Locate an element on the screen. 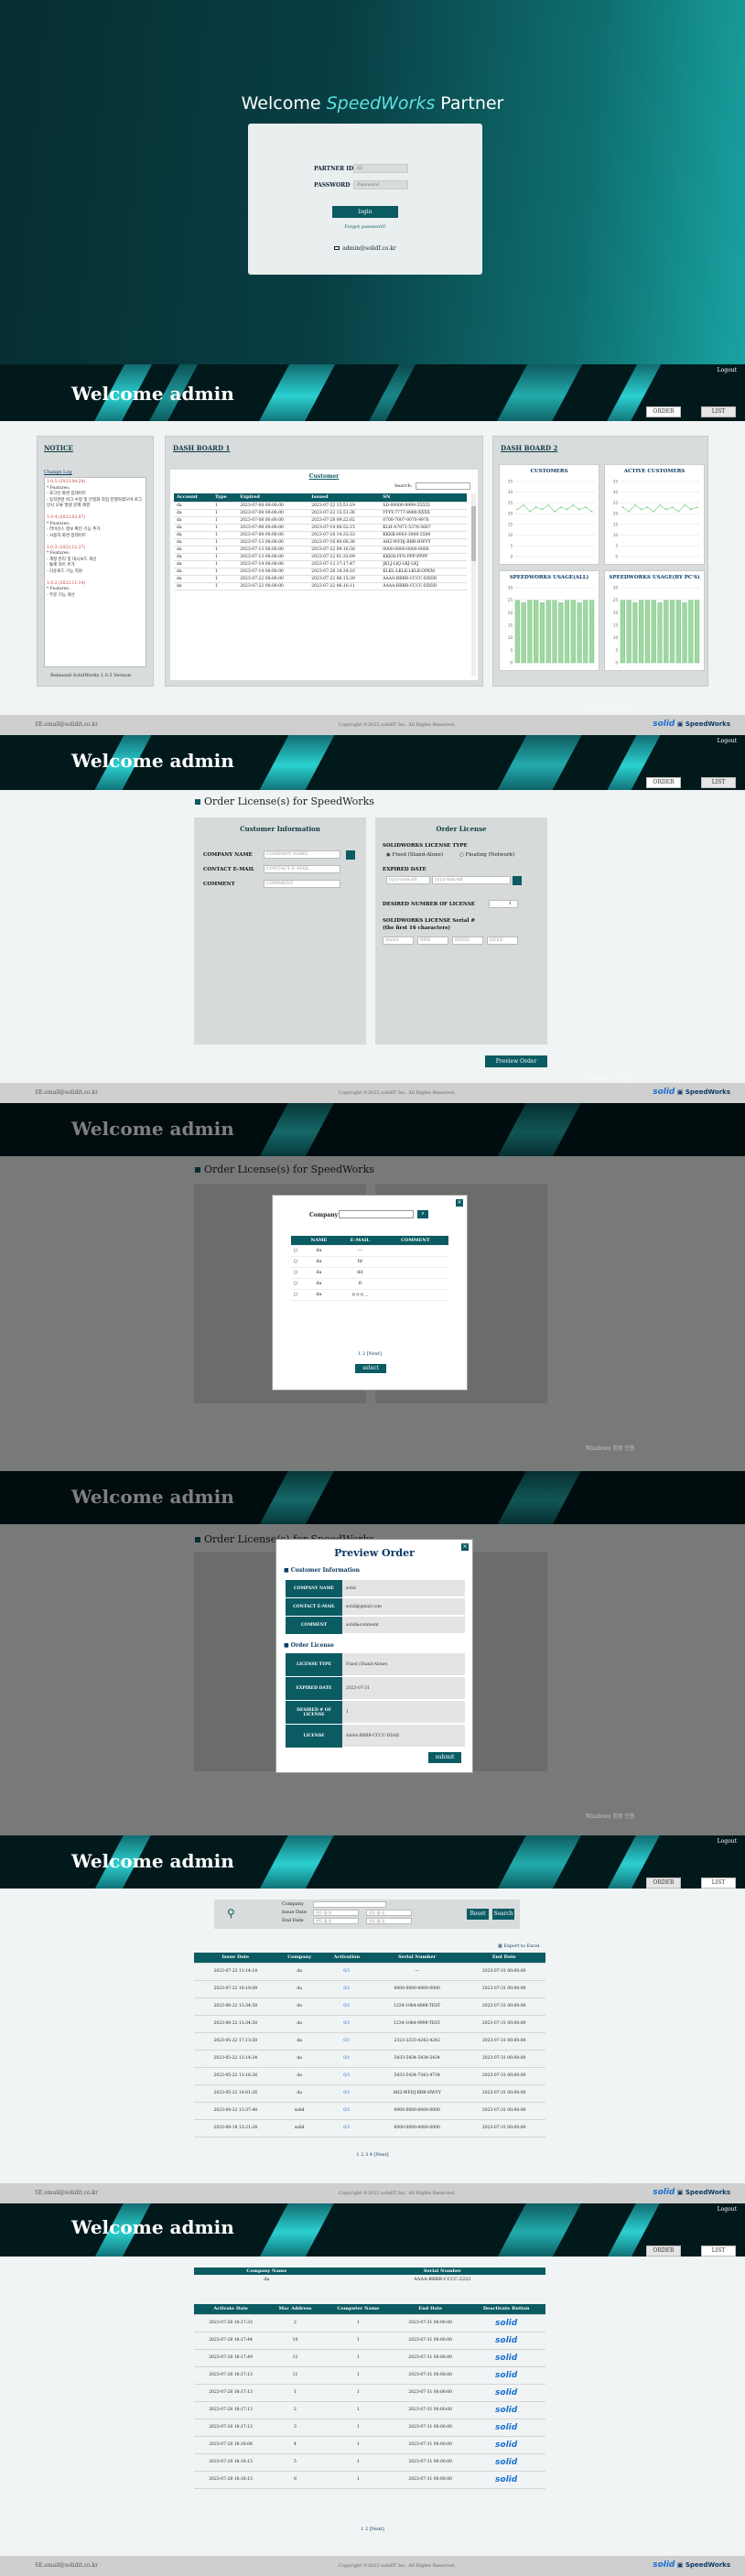 The image size is (745, 2576). company-search-button is located at coordinates (351, 855).